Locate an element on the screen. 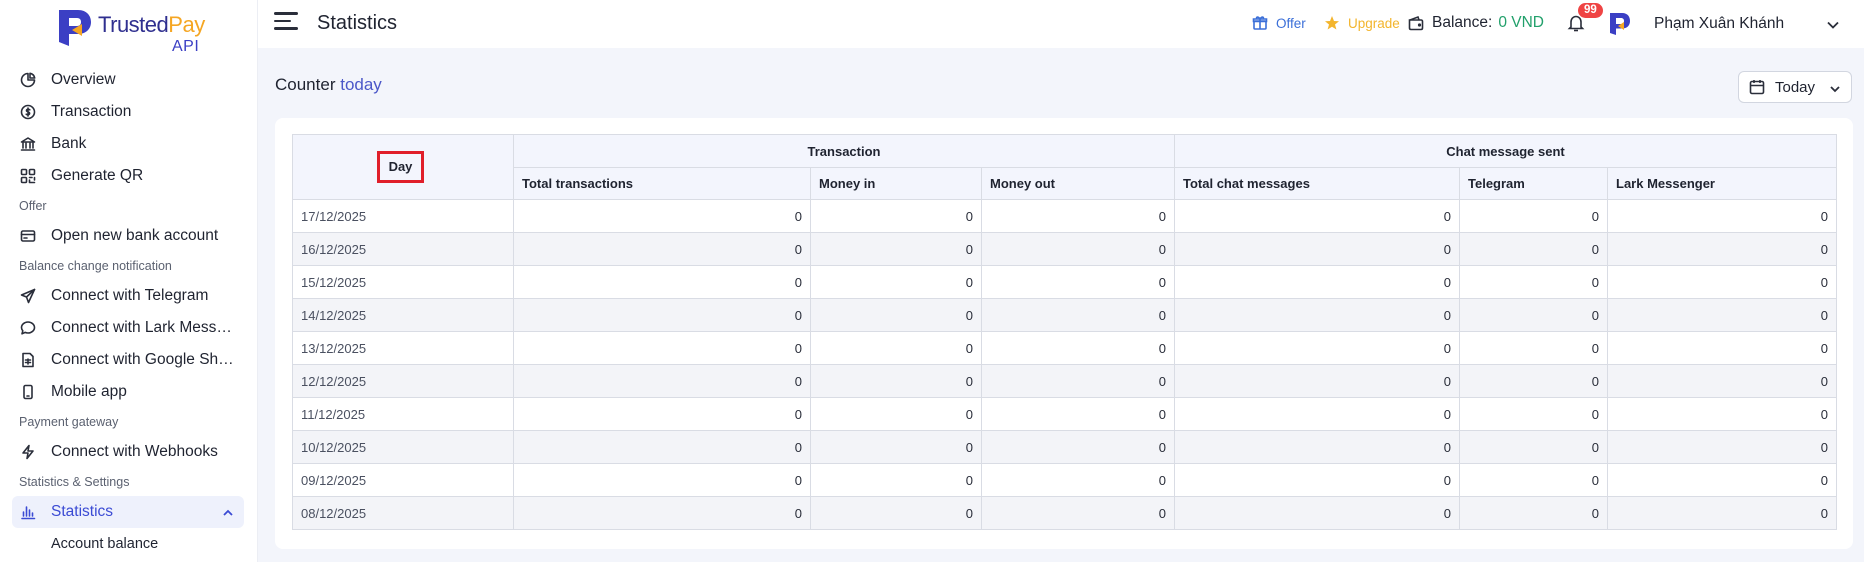 This screenshot has width=1864, height=562. table-row: 16/12/2025 0 0 0 0 0 0 is located at coordinates (1065, 249).